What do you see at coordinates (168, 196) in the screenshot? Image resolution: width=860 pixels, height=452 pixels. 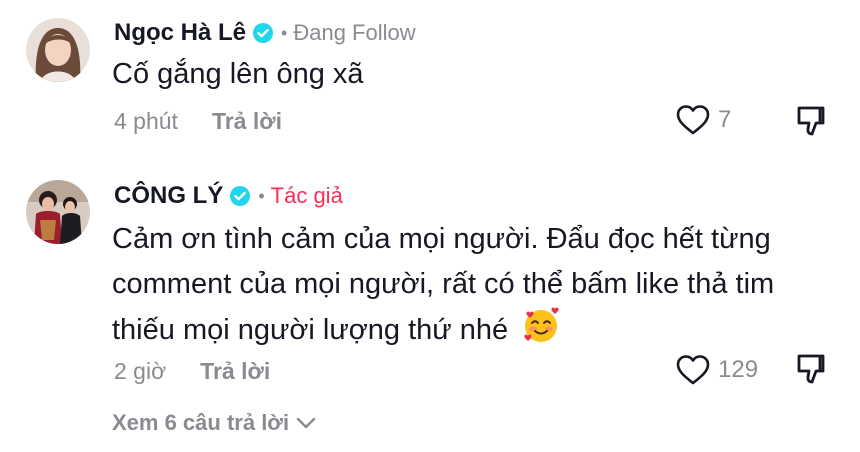 I see `author-name: CÔNG LÝ` at bounding box center [168, 196].